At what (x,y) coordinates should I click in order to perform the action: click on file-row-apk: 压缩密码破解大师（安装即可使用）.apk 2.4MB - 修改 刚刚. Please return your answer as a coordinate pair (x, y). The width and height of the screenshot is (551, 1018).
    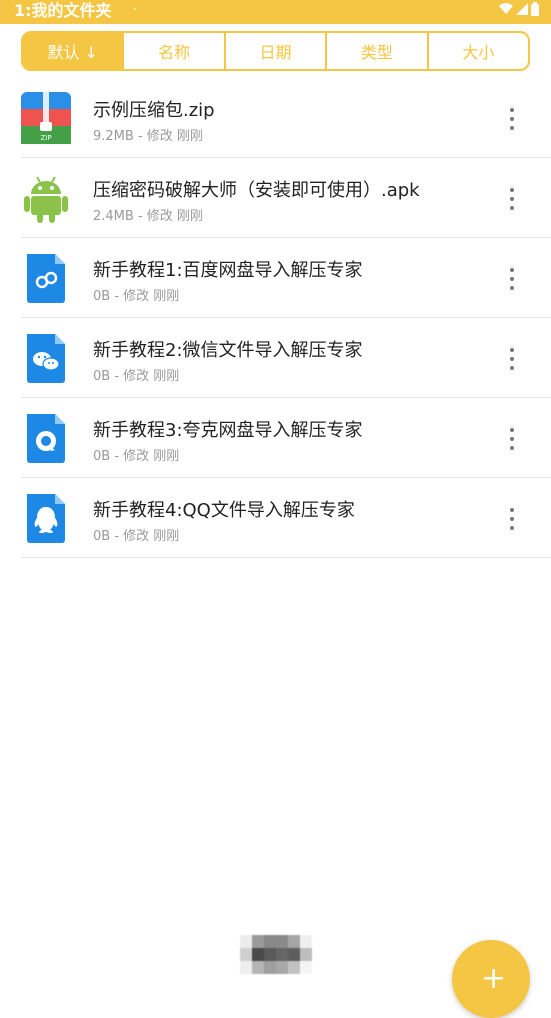
    Looking at the image, I should click on (286, 198).